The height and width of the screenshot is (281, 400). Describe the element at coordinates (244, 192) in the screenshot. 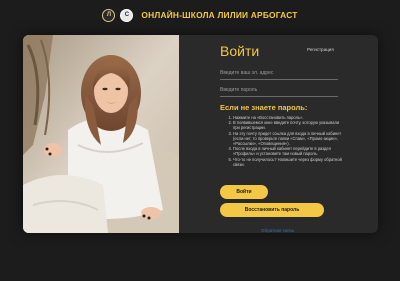

I see `login-button: Войти` at that location.